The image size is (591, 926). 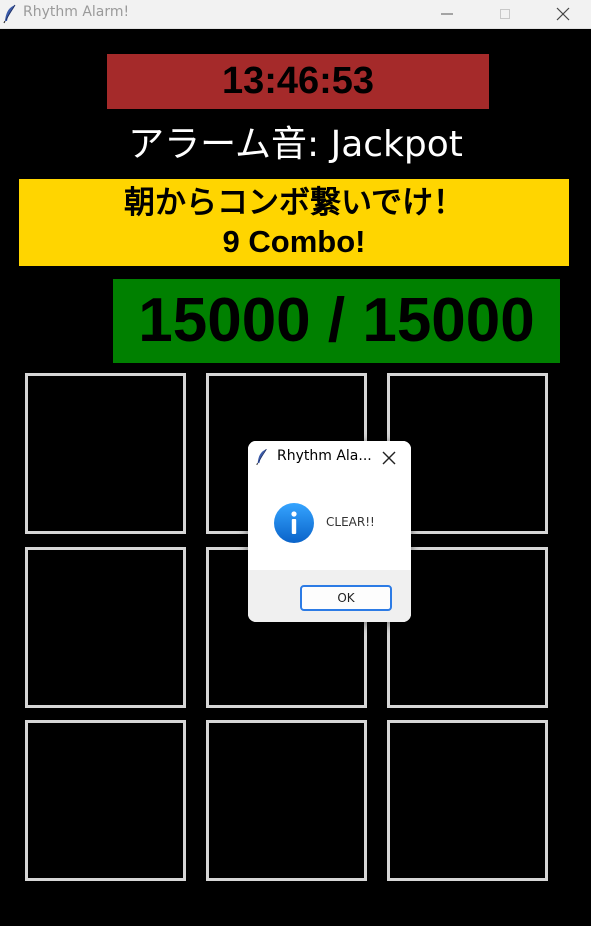 I want to click on dialog-message: CLEAR!!, so click(x=350, y=522).